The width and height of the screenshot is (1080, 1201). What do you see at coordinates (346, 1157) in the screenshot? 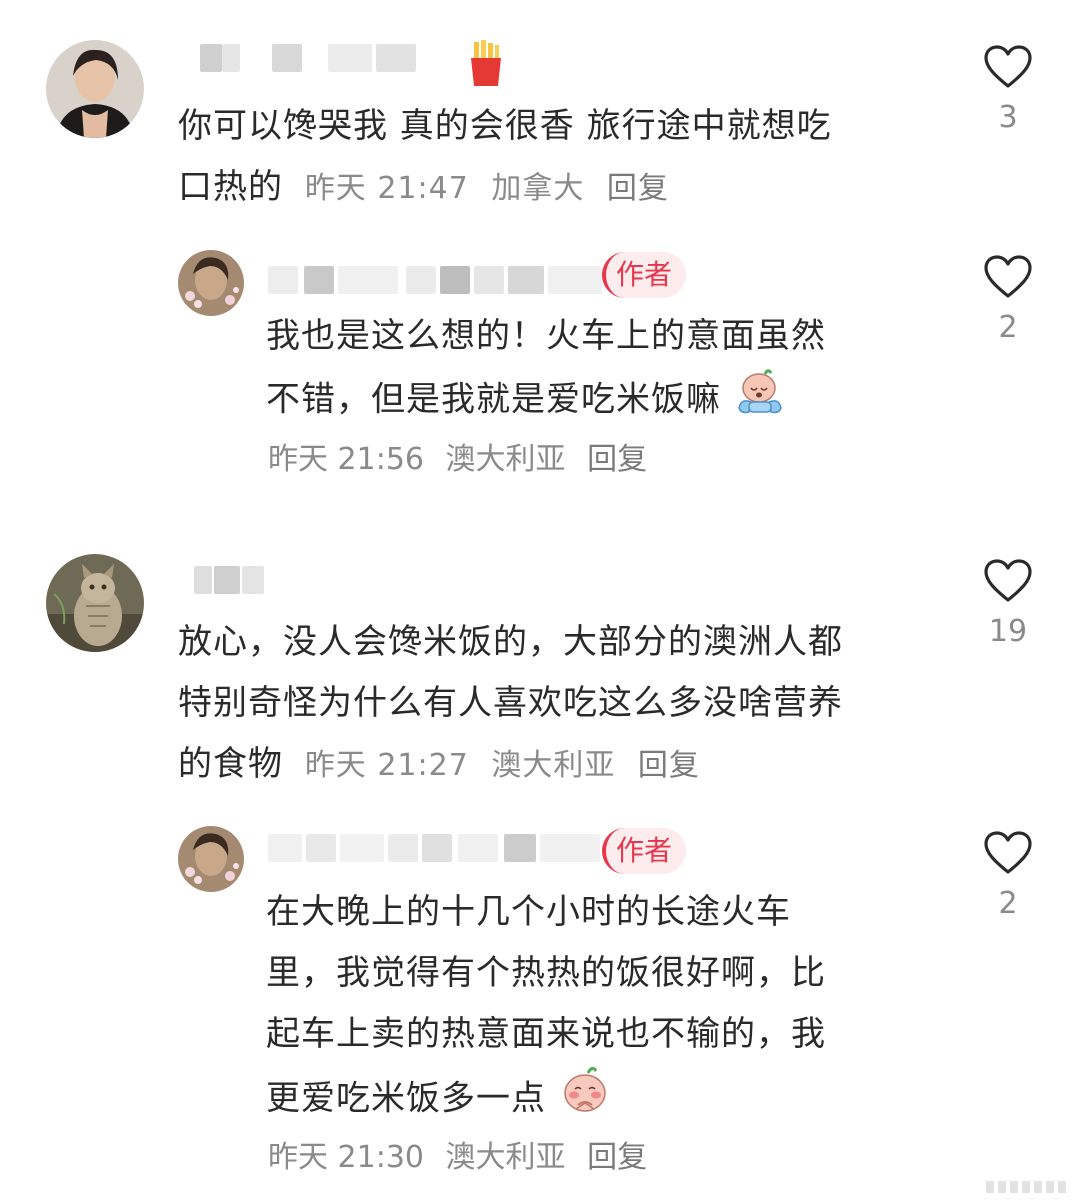
I see `reply-time: 昨天 21:30` at bounding box center [346, 1157].